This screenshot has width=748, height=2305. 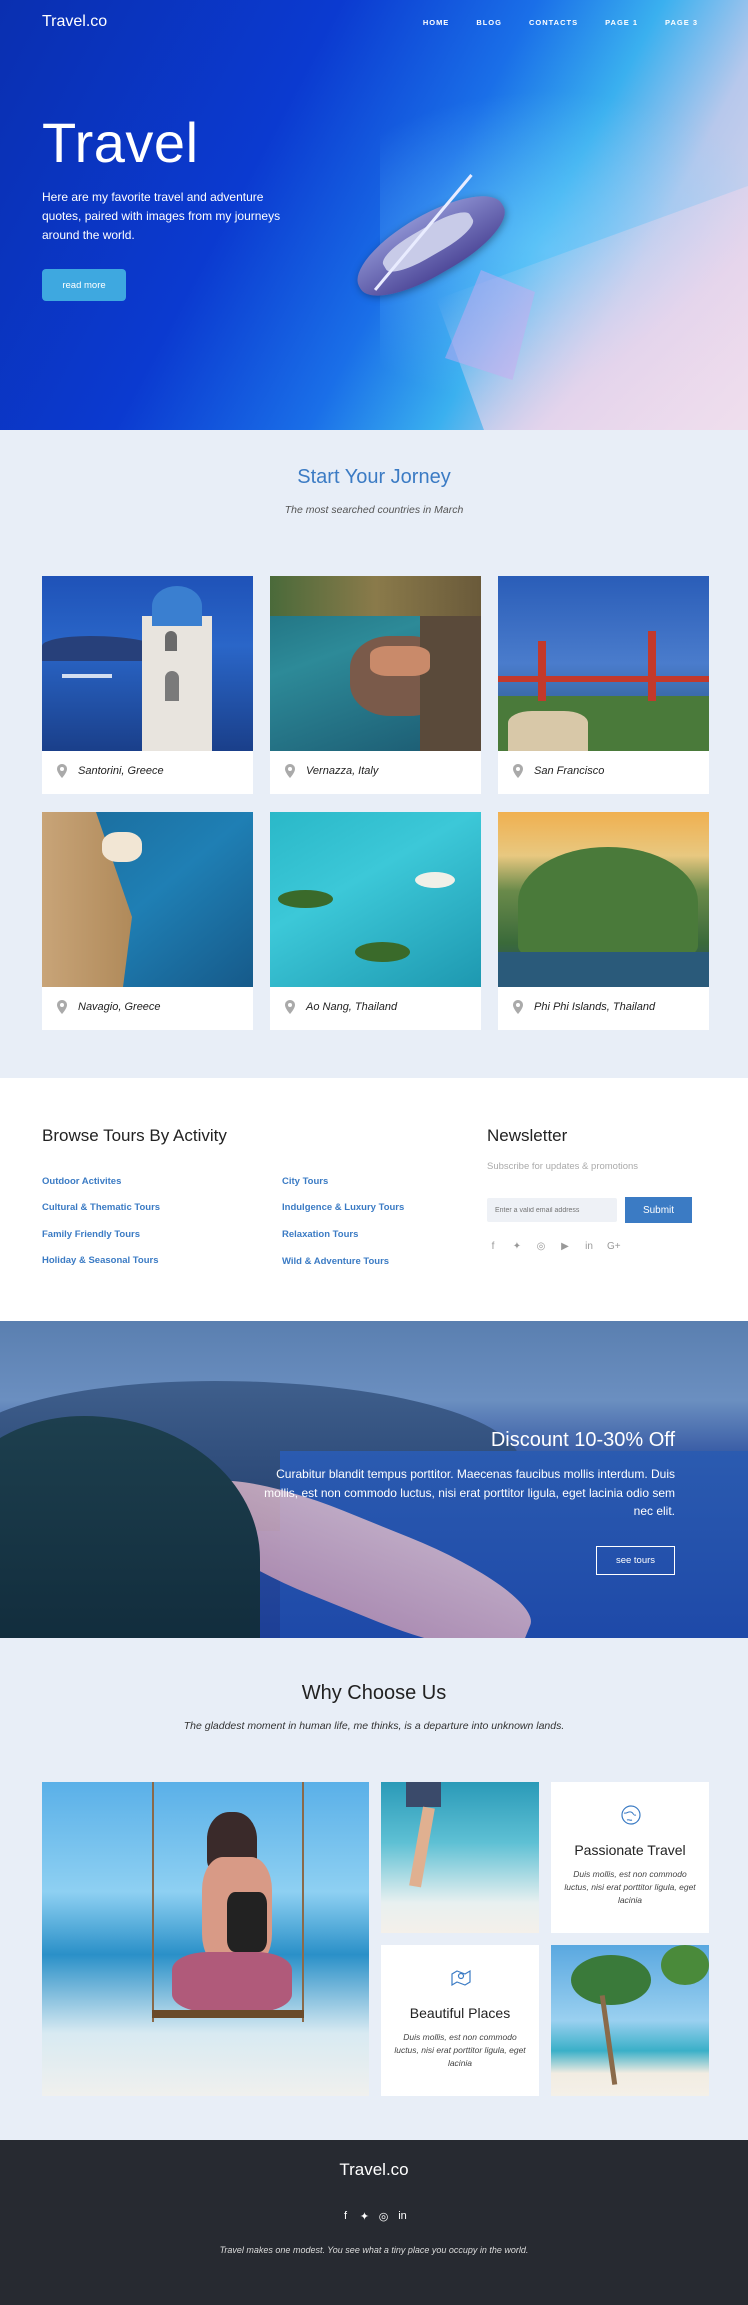 What do you see at coordinates (374, 2216) in the screenshot?
I see `footer-social-links: f ✦ ◎ in` at bounding box center [374, 2216].